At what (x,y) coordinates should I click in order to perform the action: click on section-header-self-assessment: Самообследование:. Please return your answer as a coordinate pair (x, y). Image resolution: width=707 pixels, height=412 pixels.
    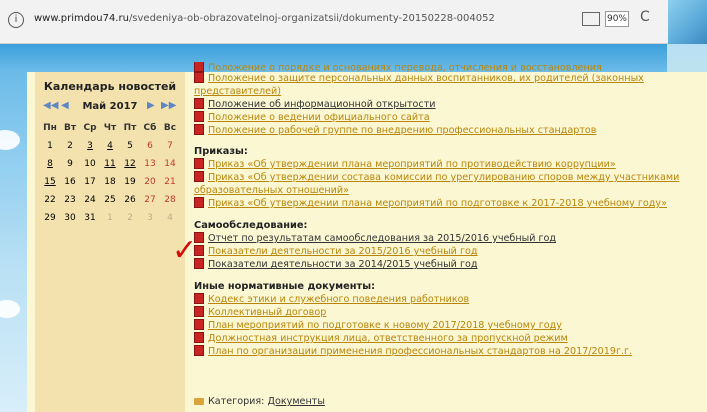
    Looking at the image, I should click on (251, 225).